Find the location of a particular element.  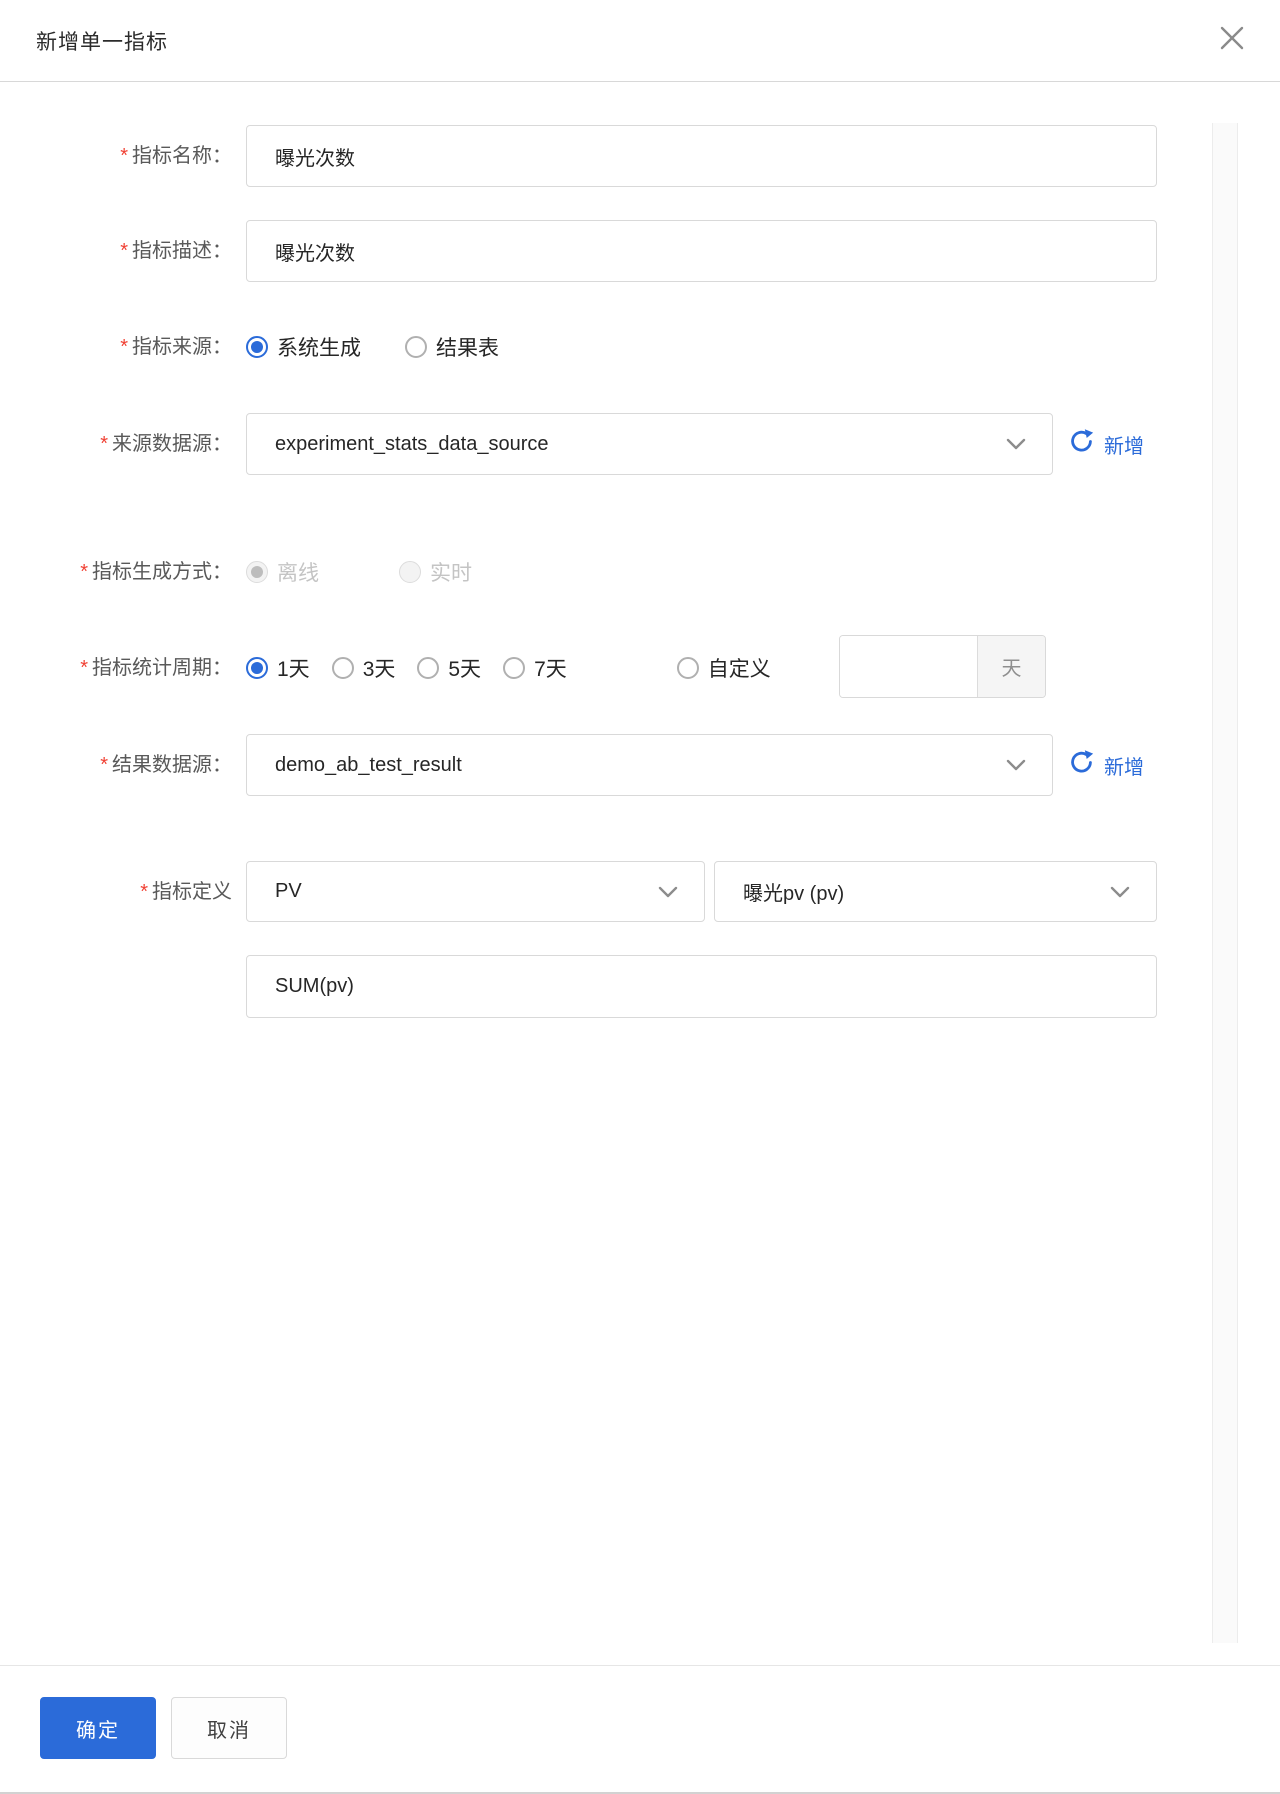

metric-source-radio-group: 系统生成 结果表 is located at coordinates (372, 347).